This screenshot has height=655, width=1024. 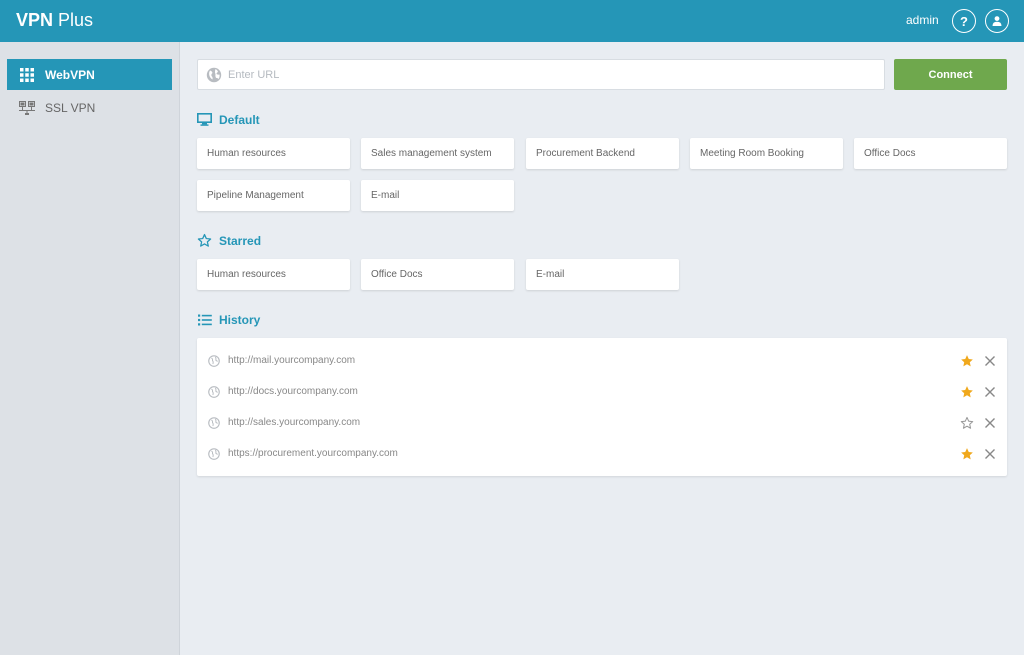 What do you see at coordinates (950, 74) in the screenshot?
I see `connect-button: Connect` at bounding box center [950, 74].